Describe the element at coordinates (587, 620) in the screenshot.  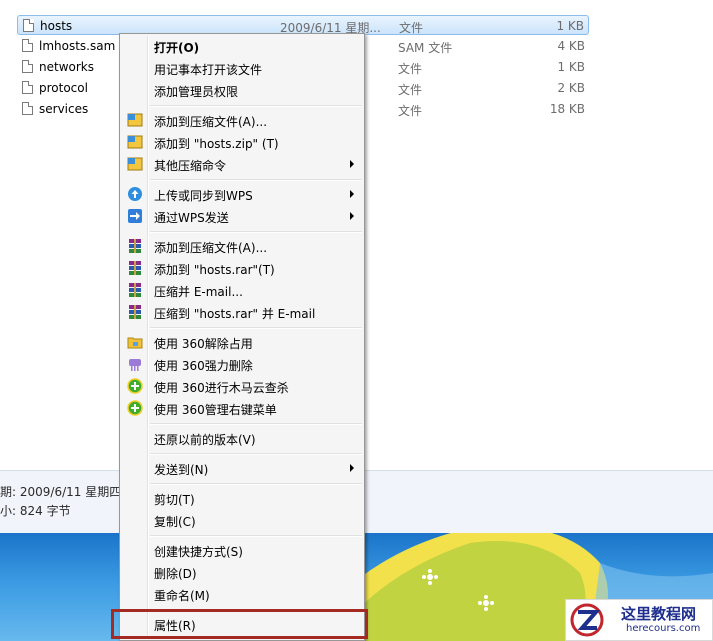
I see `watermark-logo-icon` at that location.